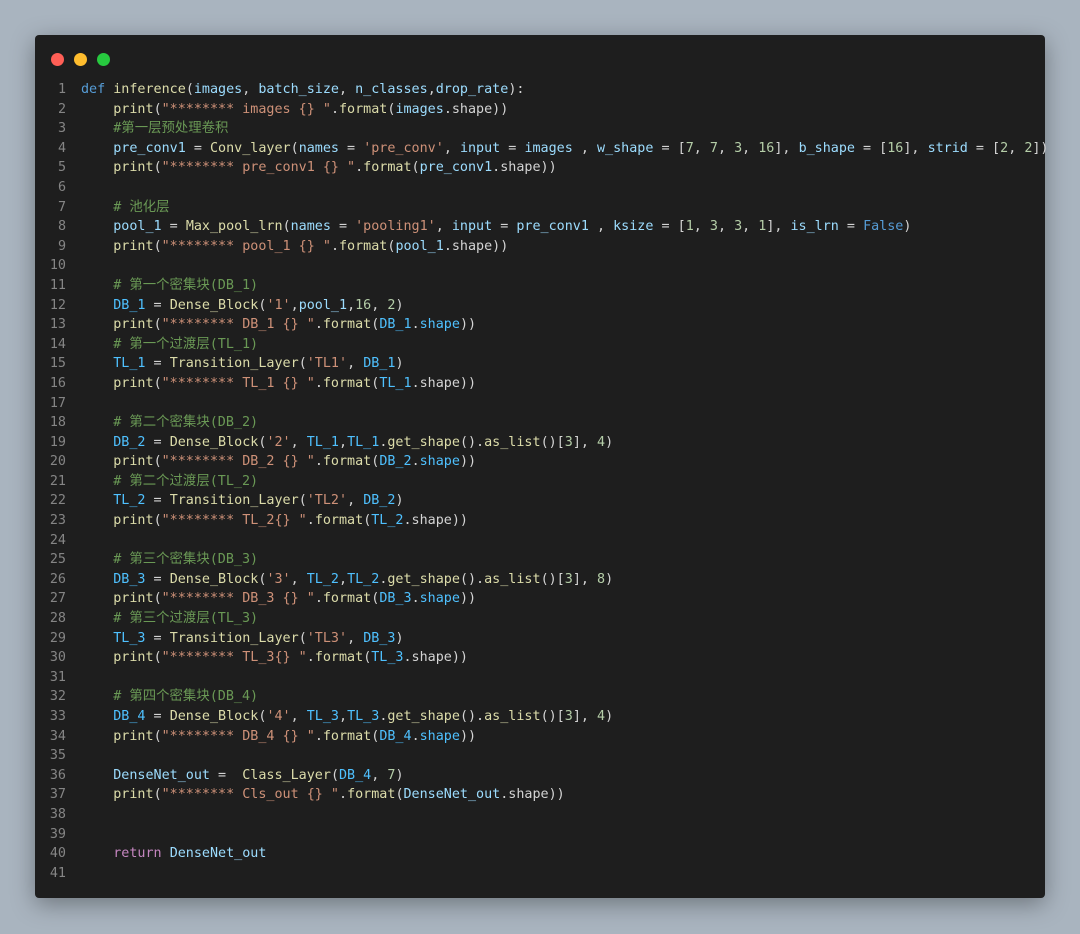 Image resolution: width=1080 pixels, height=934 pixels. What do you see at coordinates (540, 364) in the screenshot?
I see `code-line: 15 TL_1 = Transition_Layer('TL1', DB_1)` at bounding box center [540, 364].